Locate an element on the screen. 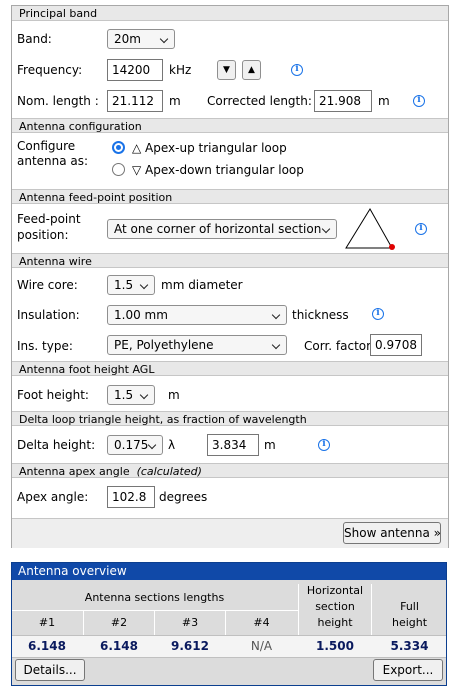  band-select: 20m is located at coordinates (141, 39).